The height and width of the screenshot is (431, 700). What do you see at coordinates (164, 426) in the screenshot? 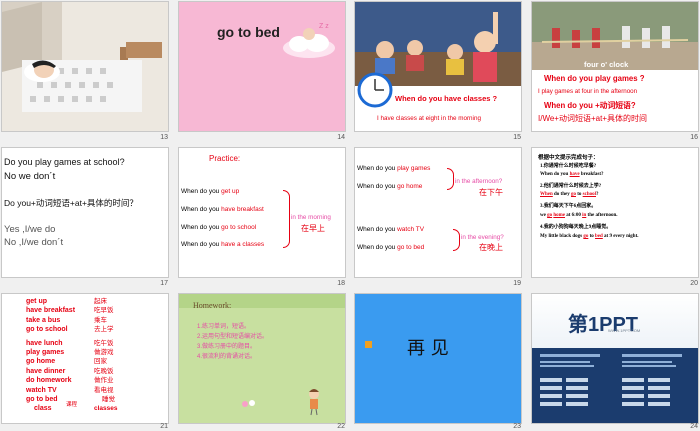
I see `slide-number: 21` at bounding box center [164, 426].